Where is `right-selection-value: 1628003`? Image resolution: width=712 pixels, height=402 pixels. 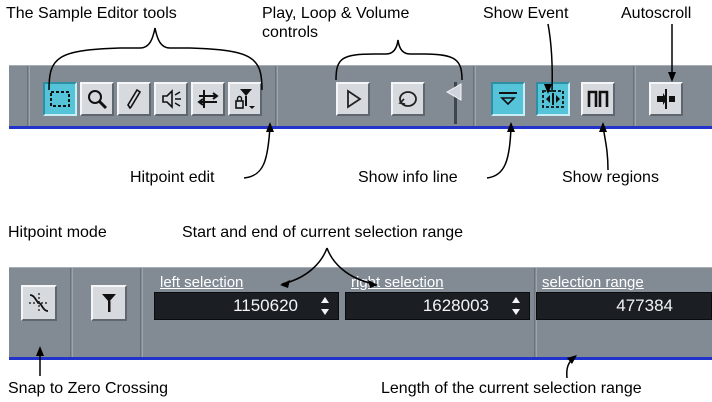 right-selection-value: 1628003 is located at coordinates (455, 305).